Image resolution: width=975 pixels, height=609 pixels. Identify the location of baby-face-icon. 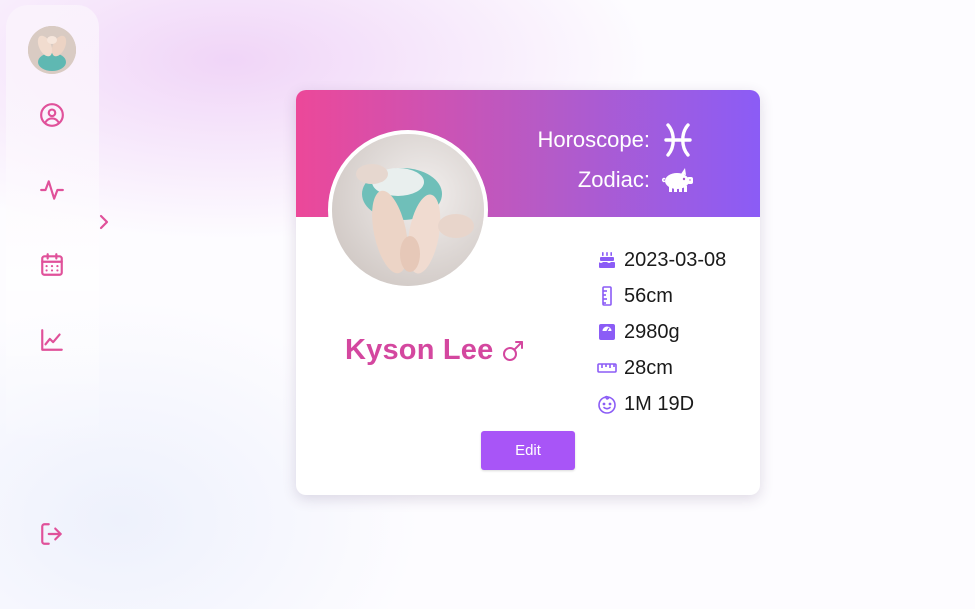
(607, 404).